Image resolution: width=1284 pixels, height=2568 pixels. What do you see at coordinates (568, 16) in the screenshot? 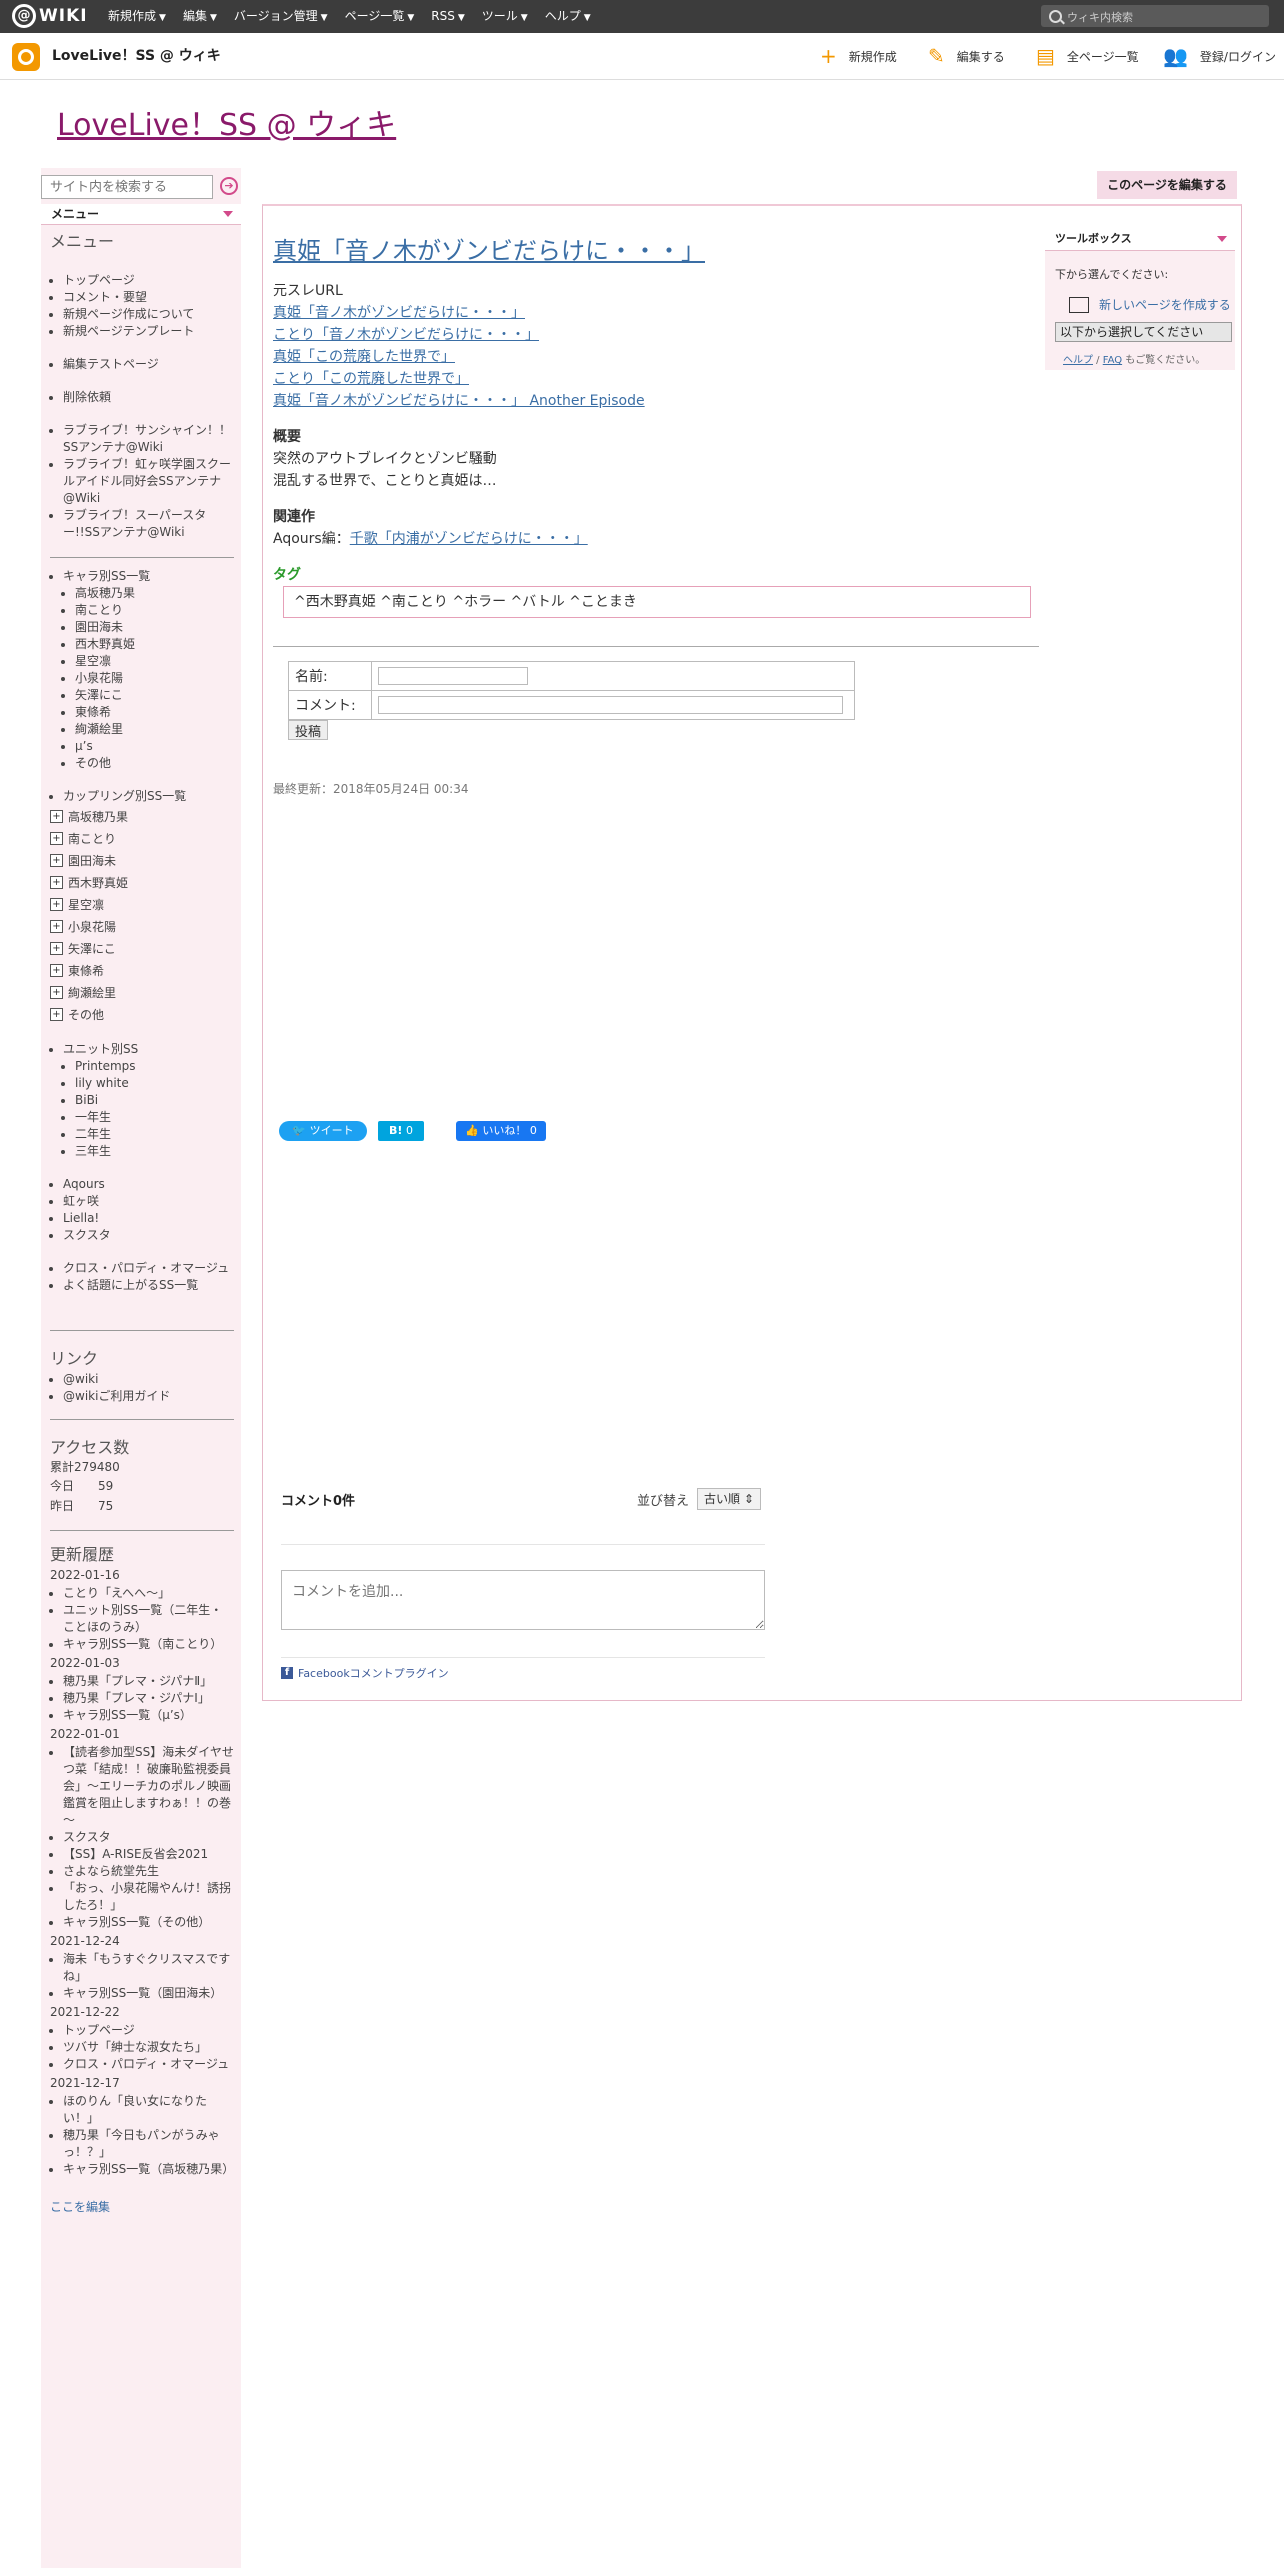
I see `nav-help: ヘルプ ▼` at bounding box center [568, 16].